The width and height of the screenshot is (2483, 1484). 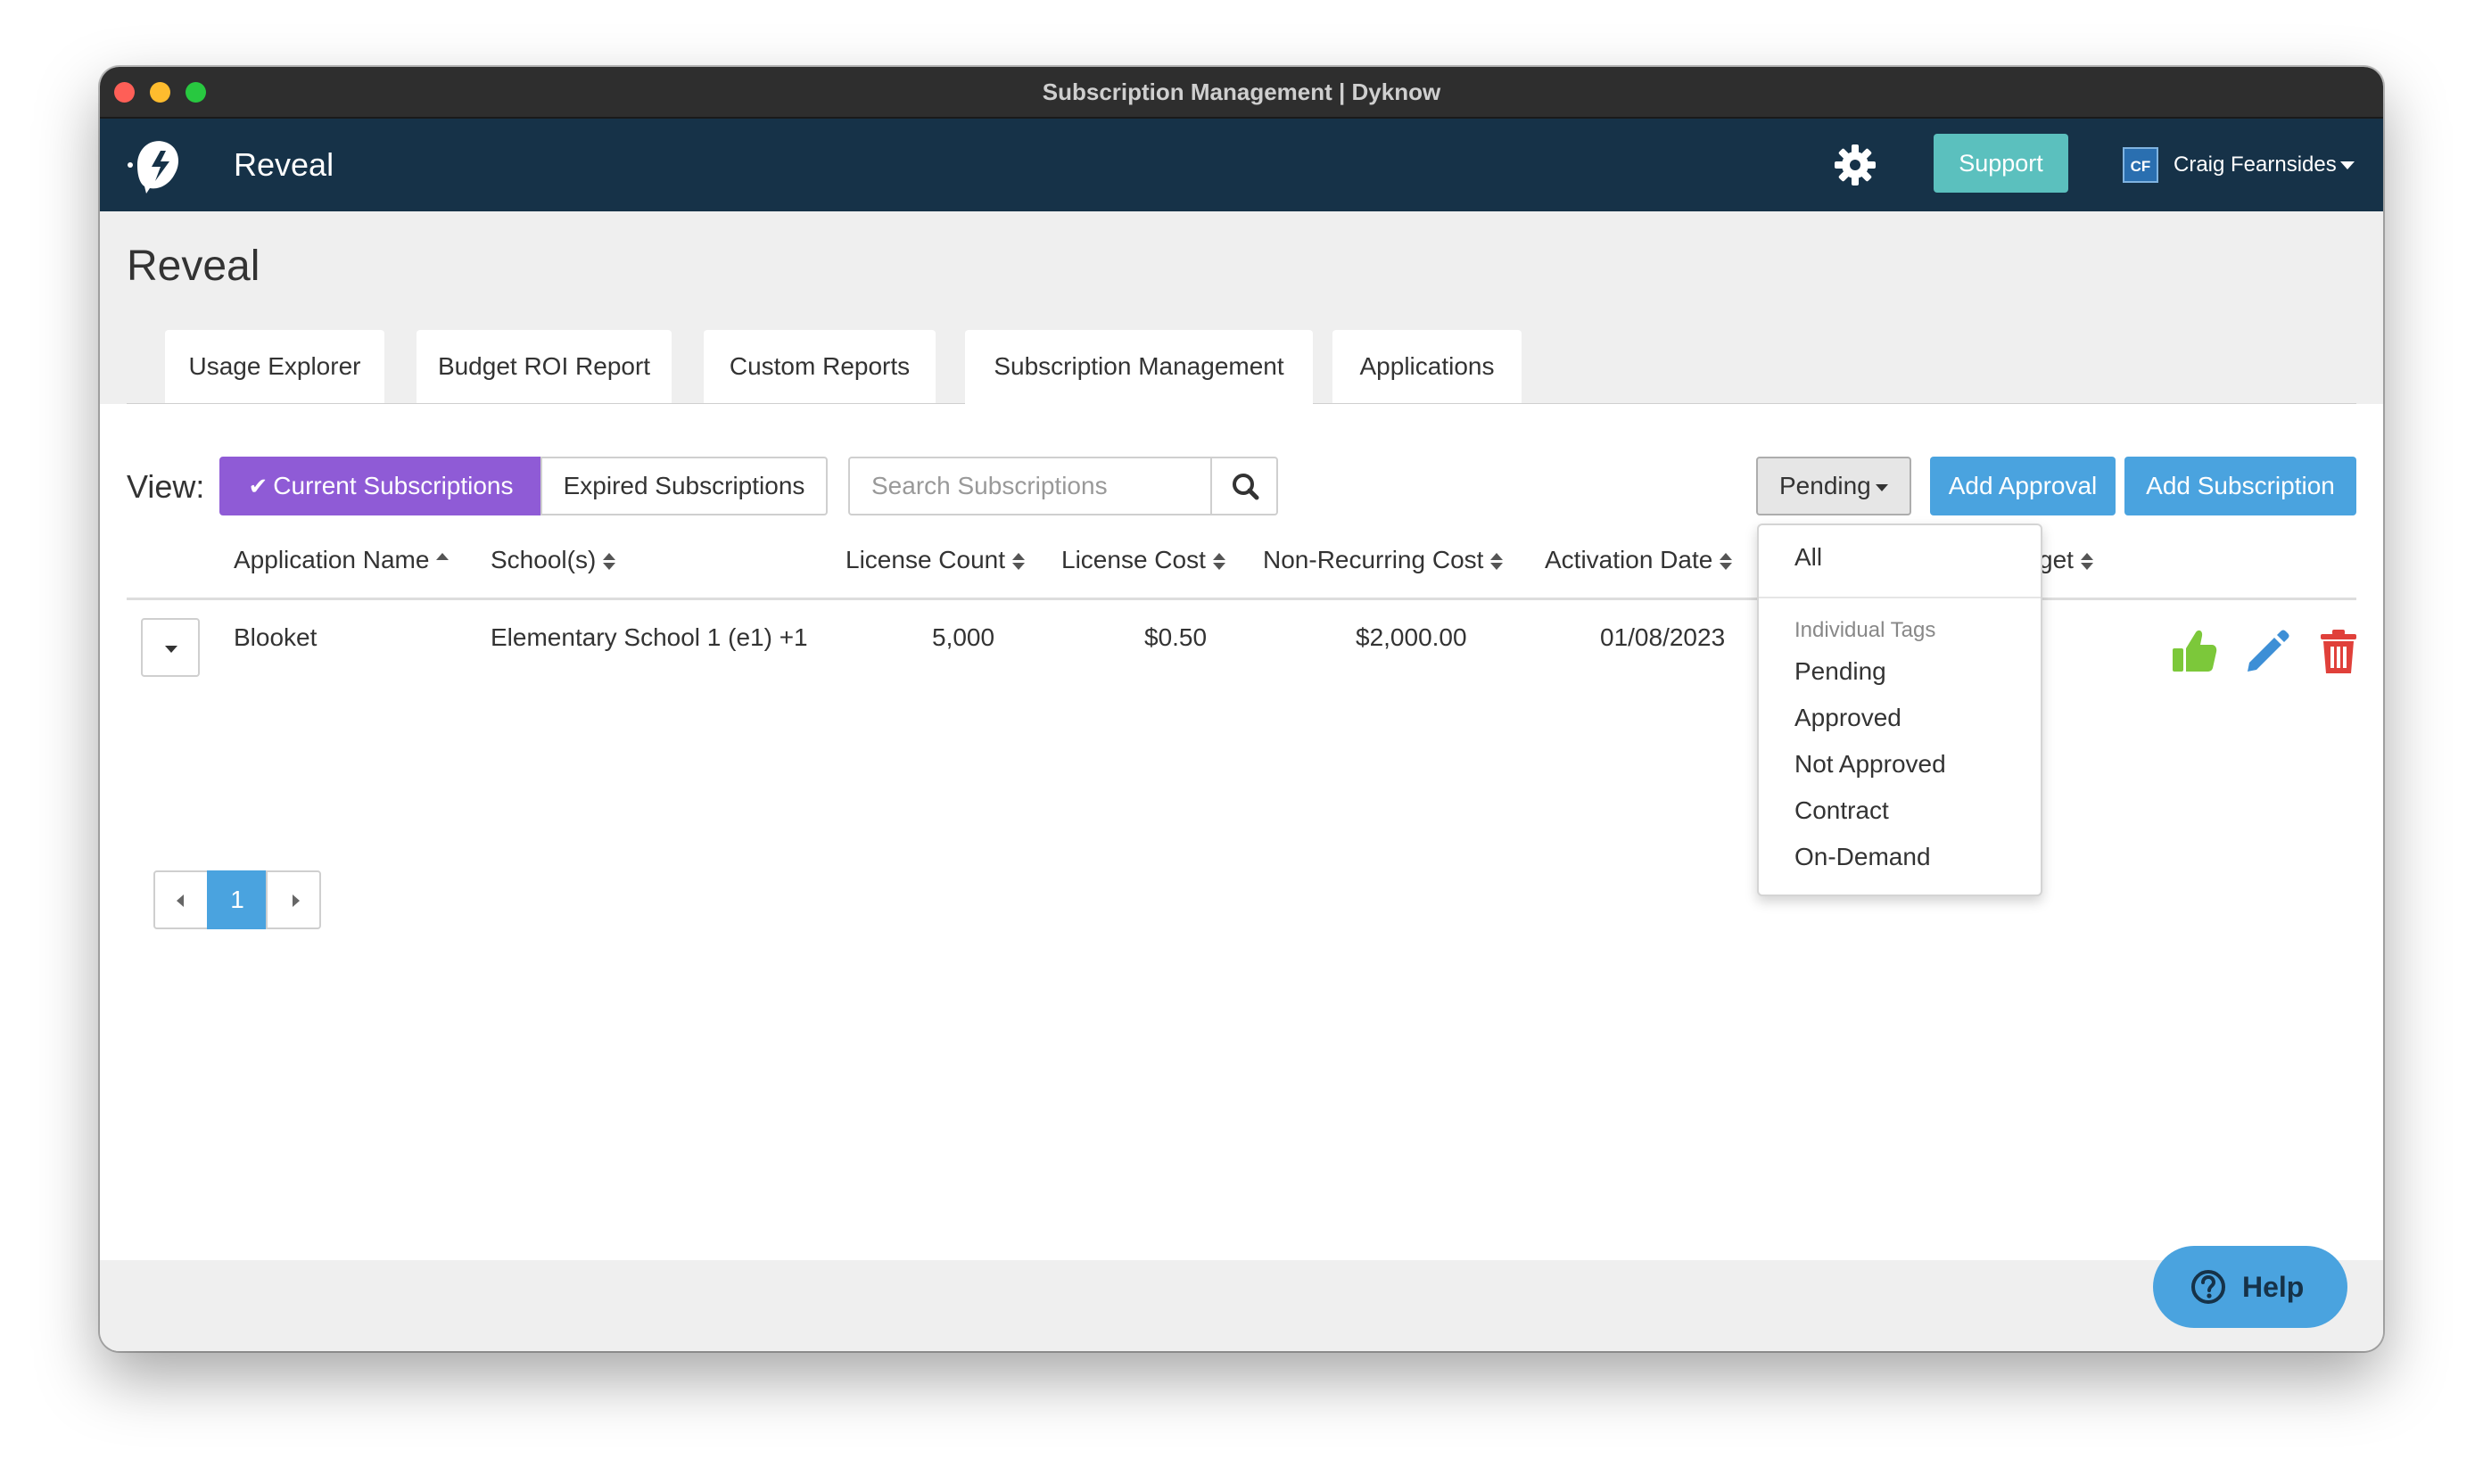 I want to click on column-label: Non-Recurring Cost, so click(x=1373, y=559).